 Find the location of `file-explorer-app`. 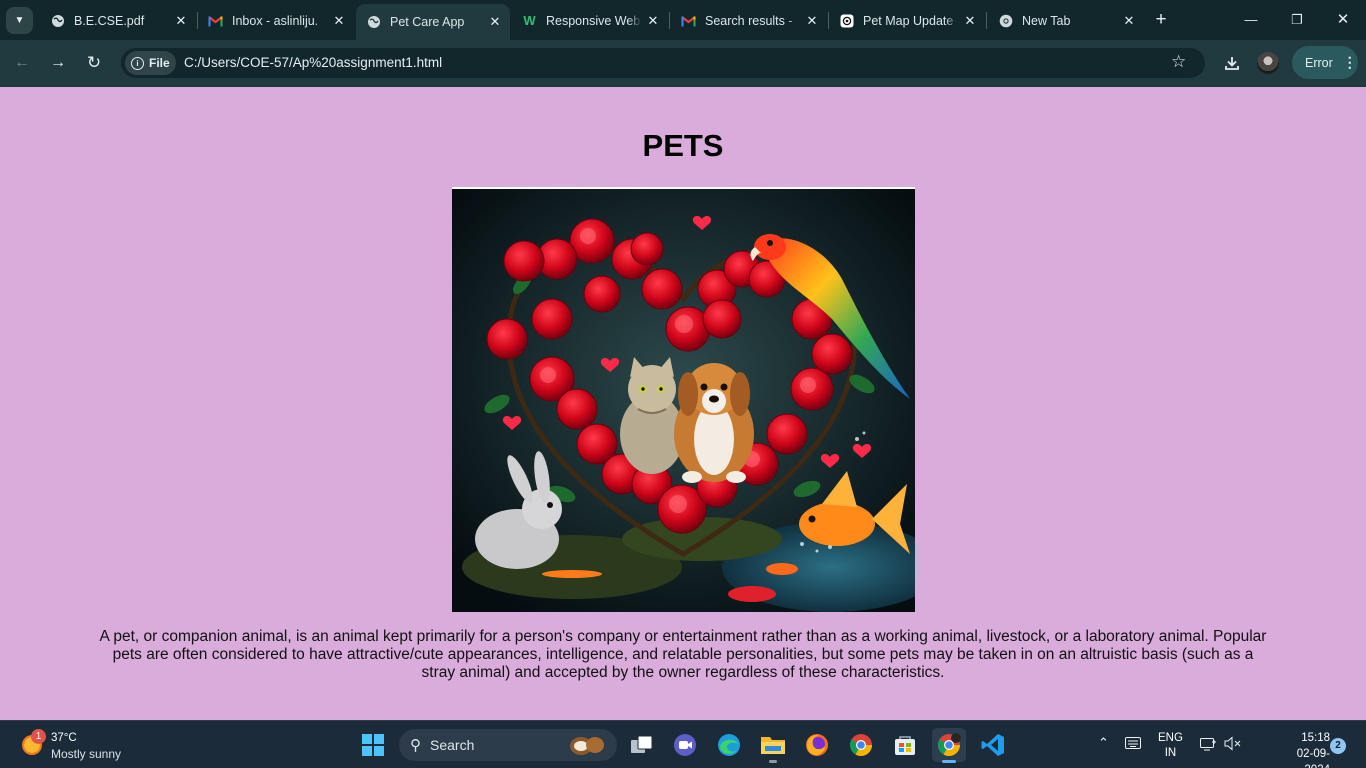

file-explorer-app is located at coordinates (773, 745).